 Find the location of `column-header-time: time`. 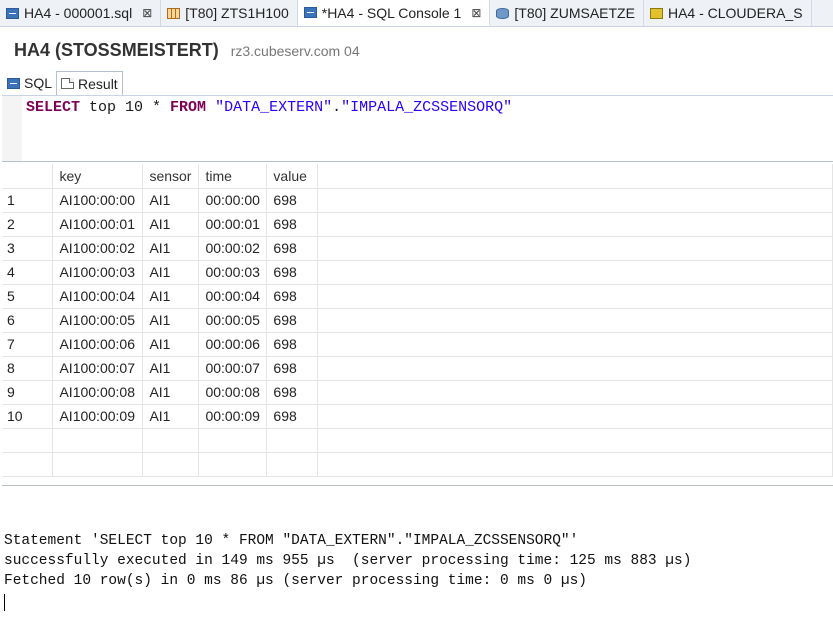

column-header-time: time is located at coordinates (233, 176).